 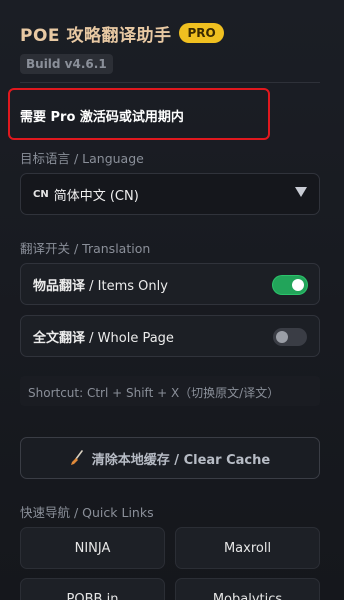 What do you see at coordinates (170, 82) in the screenshot?
I see `header-divider` at bounding box center [170, 82].